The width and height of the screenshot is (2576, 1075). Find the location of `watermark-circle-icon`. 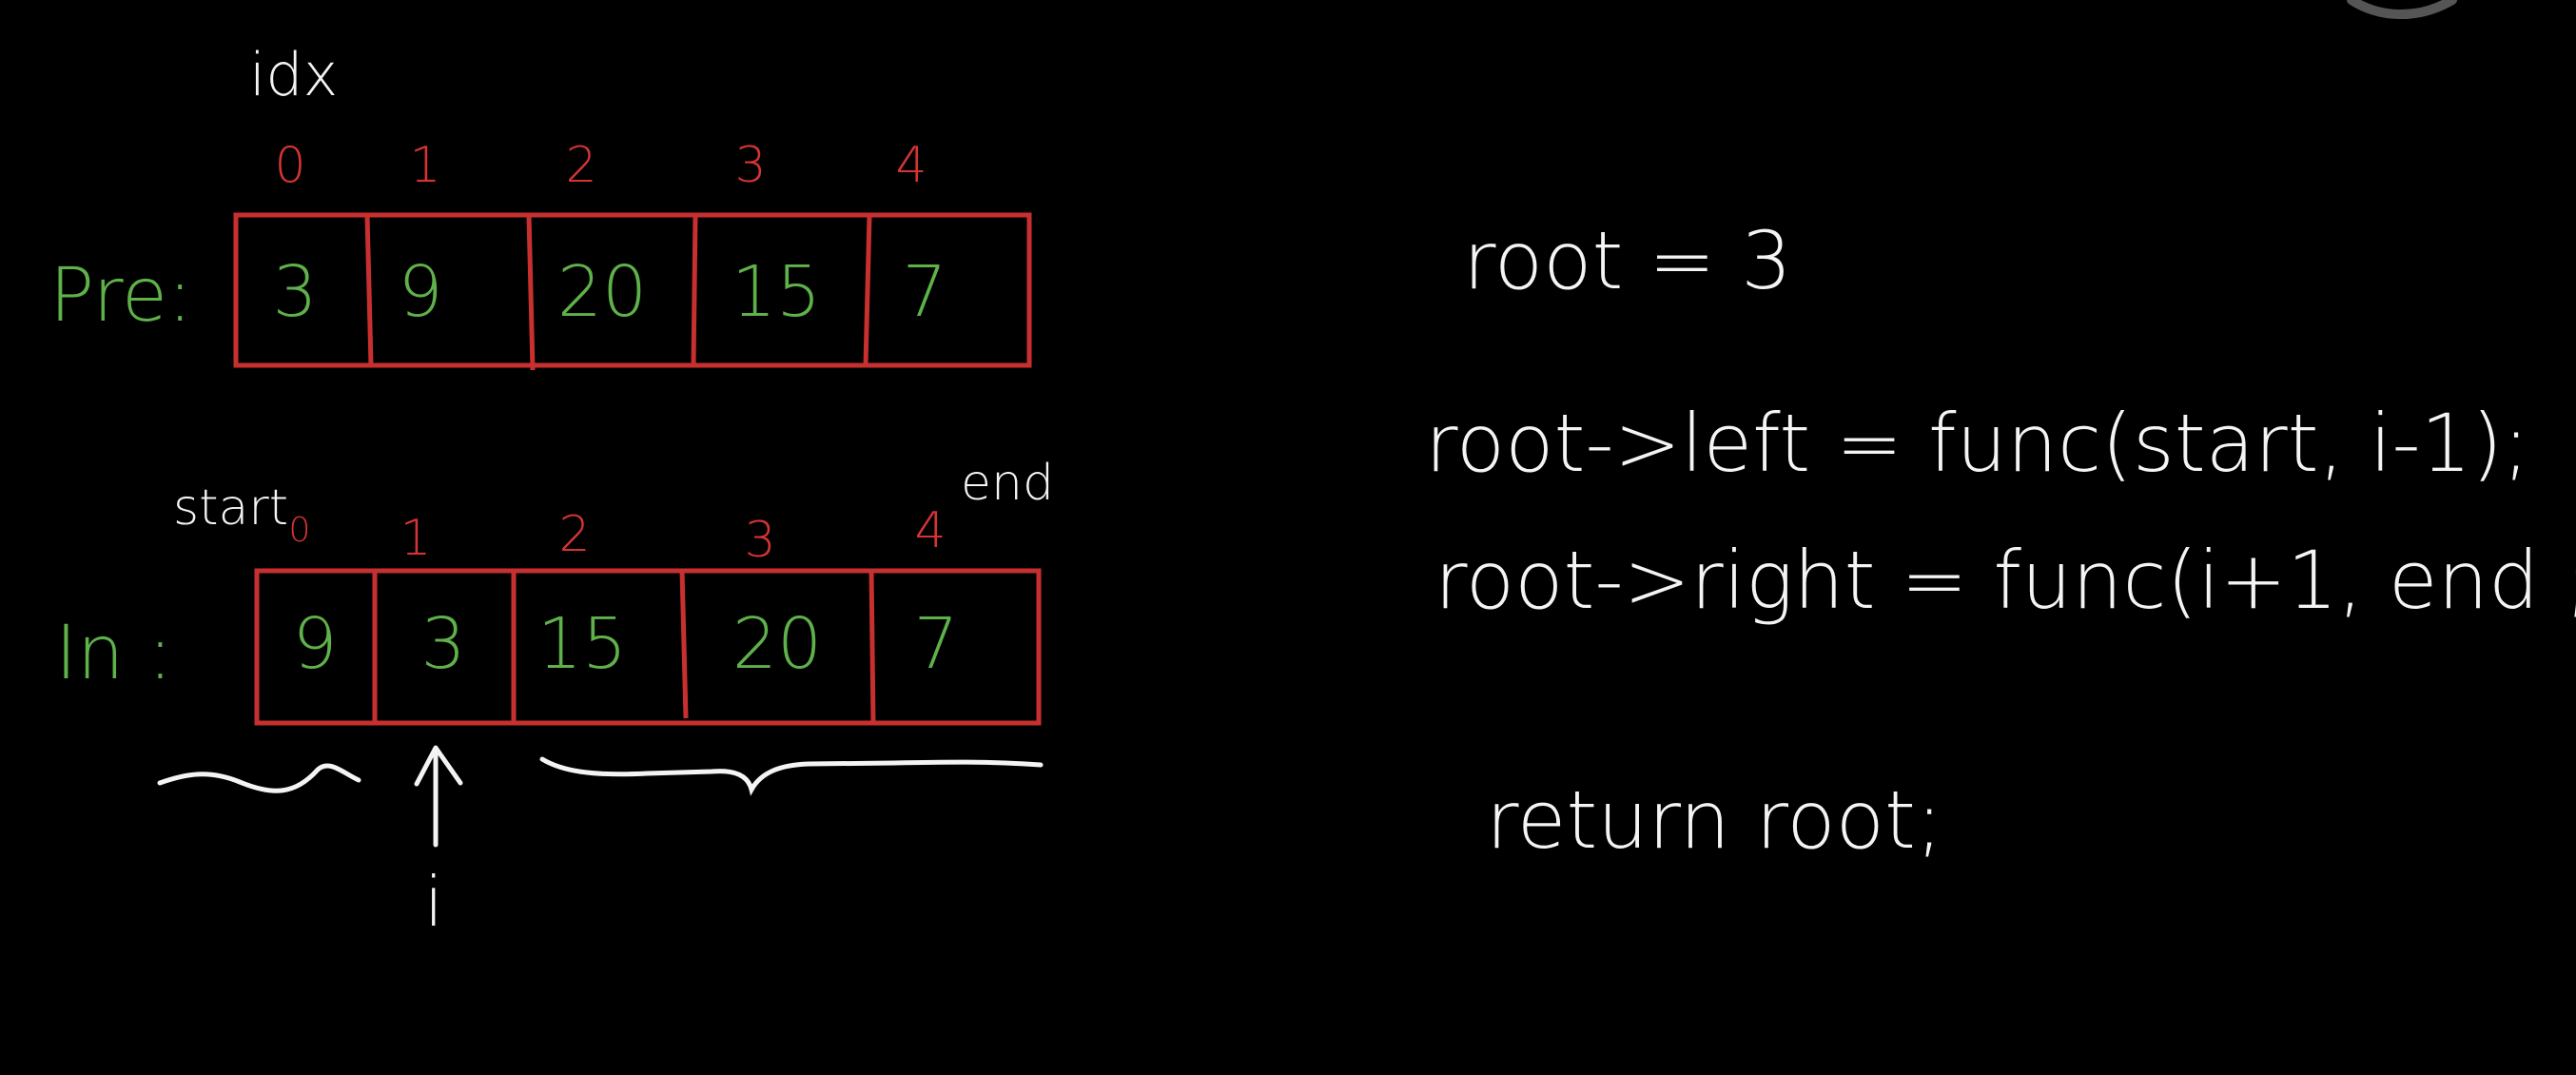

watermark-circle-icon is located at coordinates (2402, 10).